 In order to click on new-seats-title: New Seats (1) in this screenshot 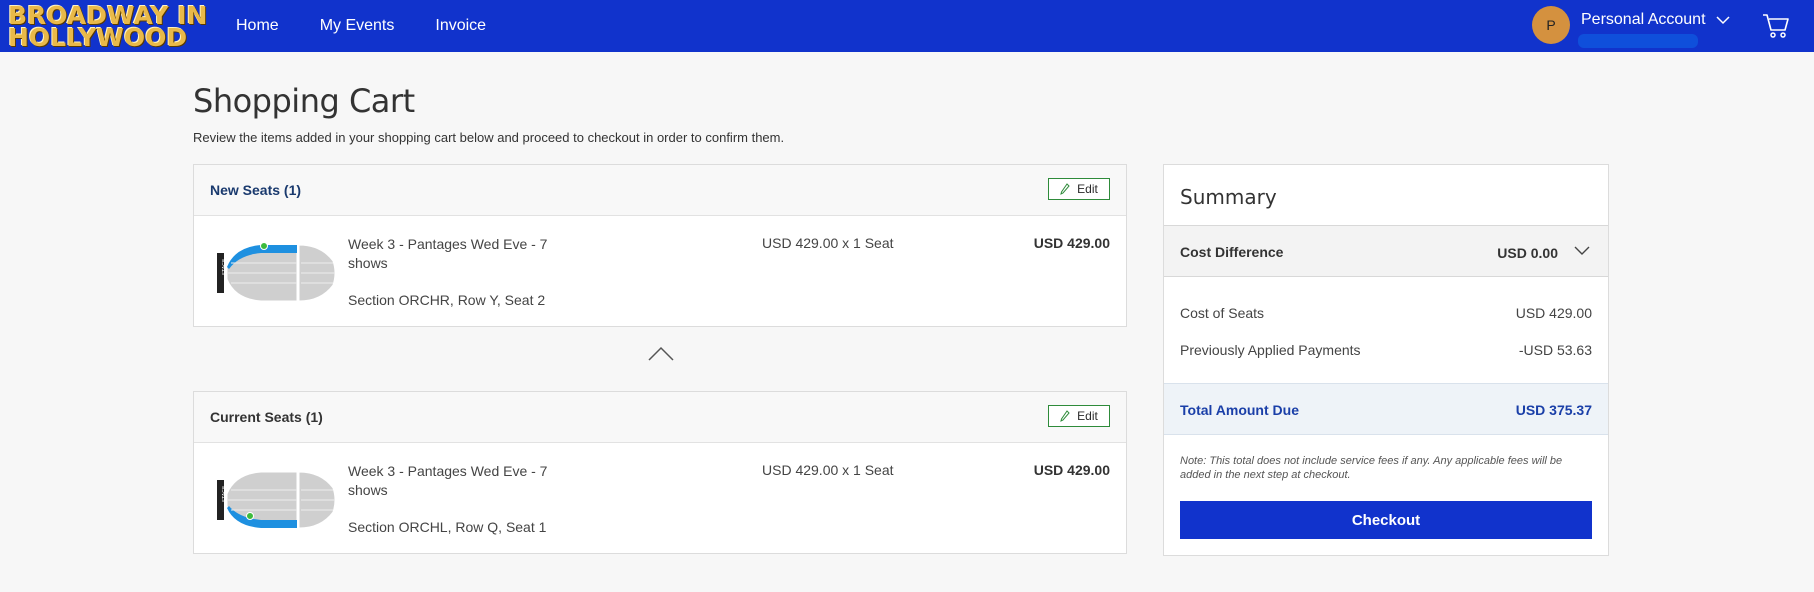, I will do `click(256, 190)`.